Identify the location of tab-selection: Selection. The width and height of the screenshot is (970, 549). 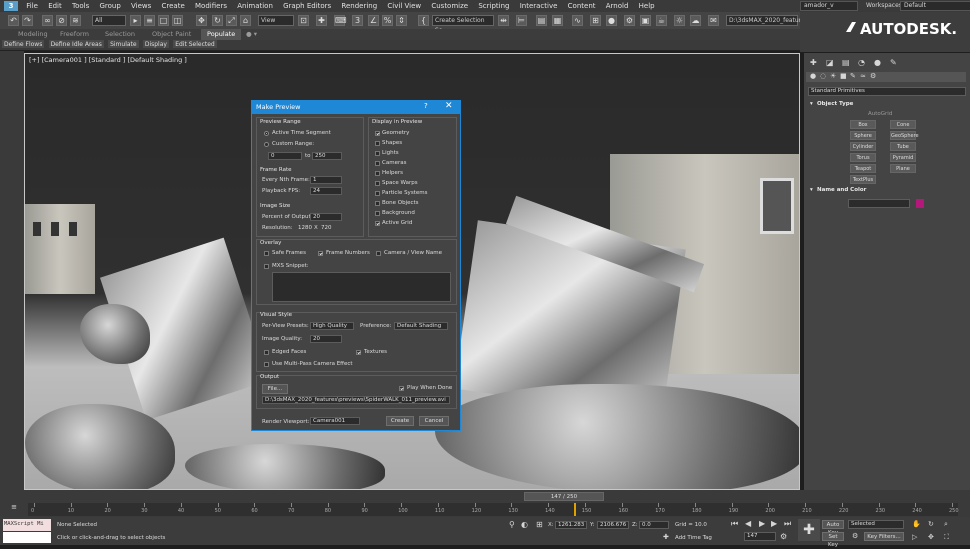
(120, 34).